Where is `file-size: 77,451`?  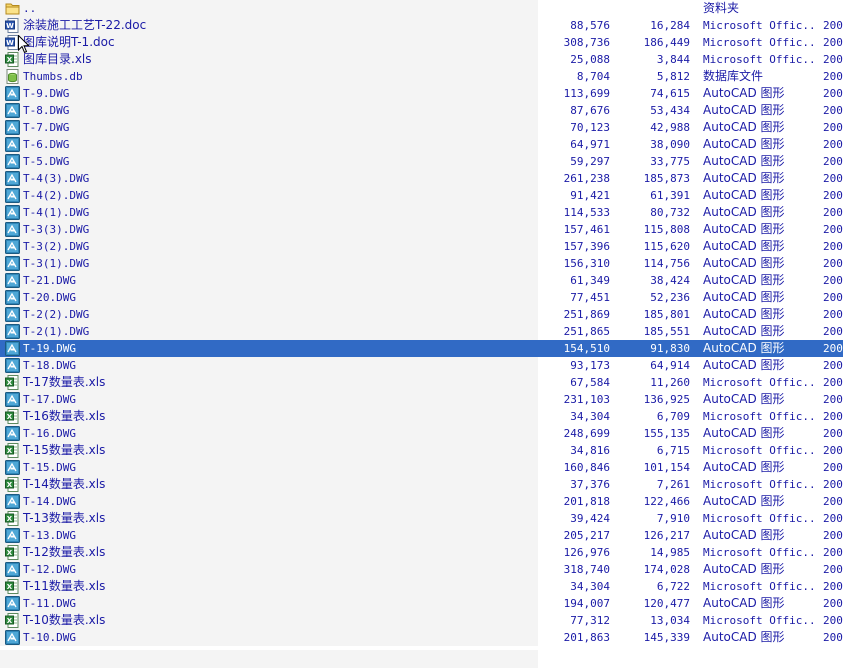 file-size: 77,451 is located at coordinates (590, 297).